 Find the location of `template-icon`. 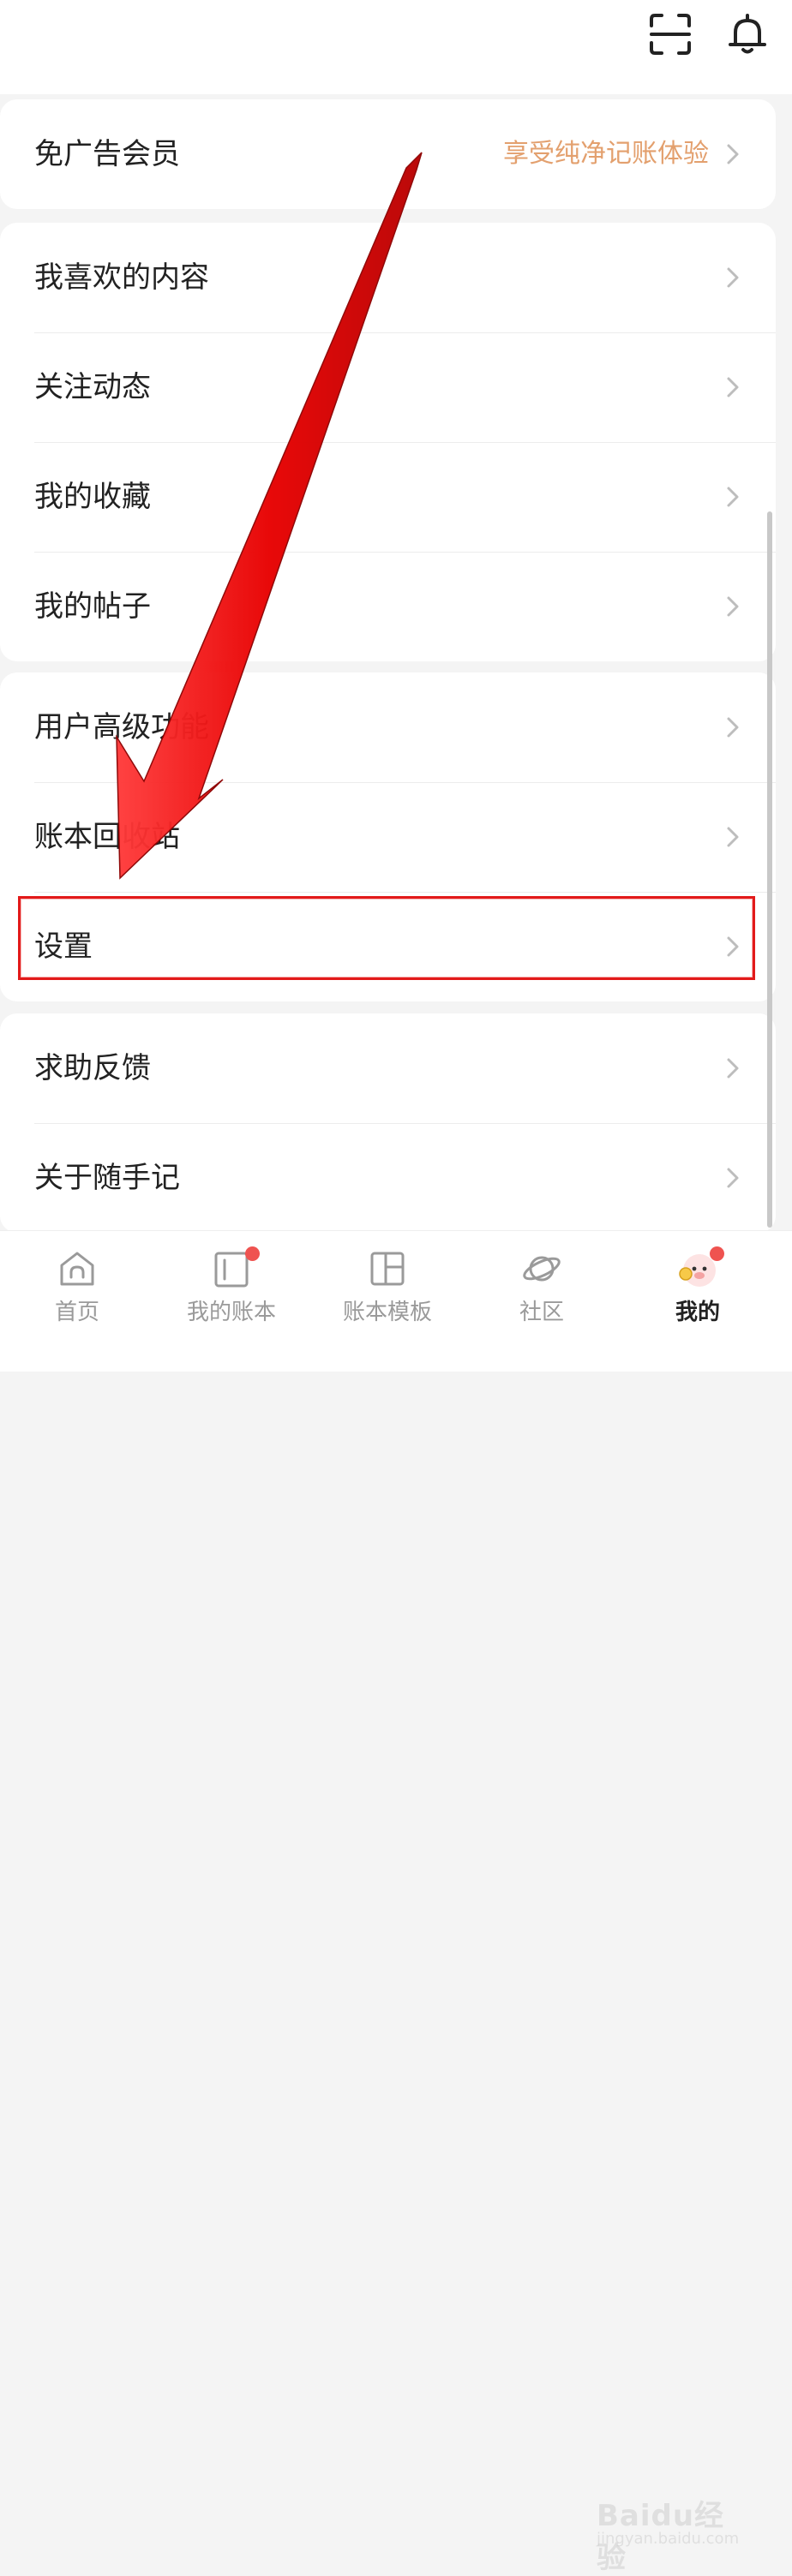

template-icon is located at coordinates (387, 1269).